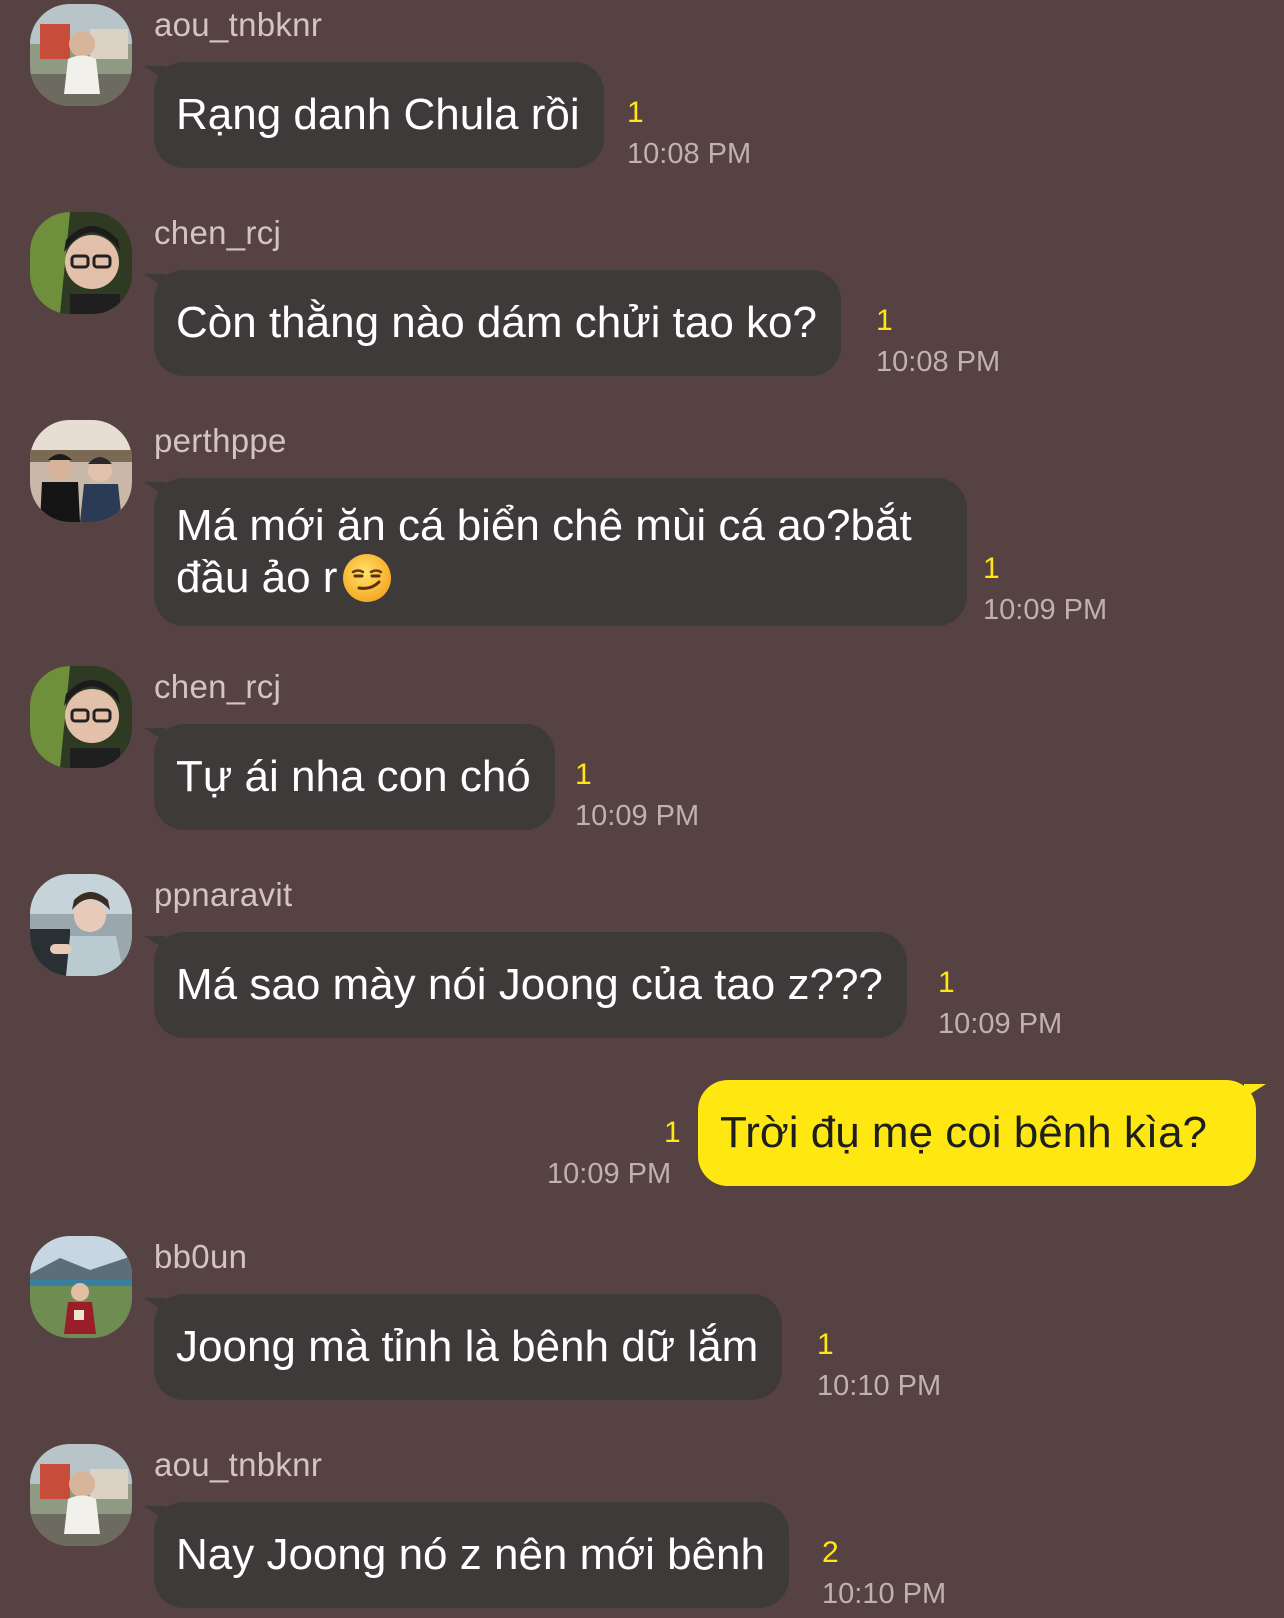 The width and height of the screenshot is (1284, 1618). I want to click on message-bubble: Rạng danh Chula rồi, so click(379, 115).